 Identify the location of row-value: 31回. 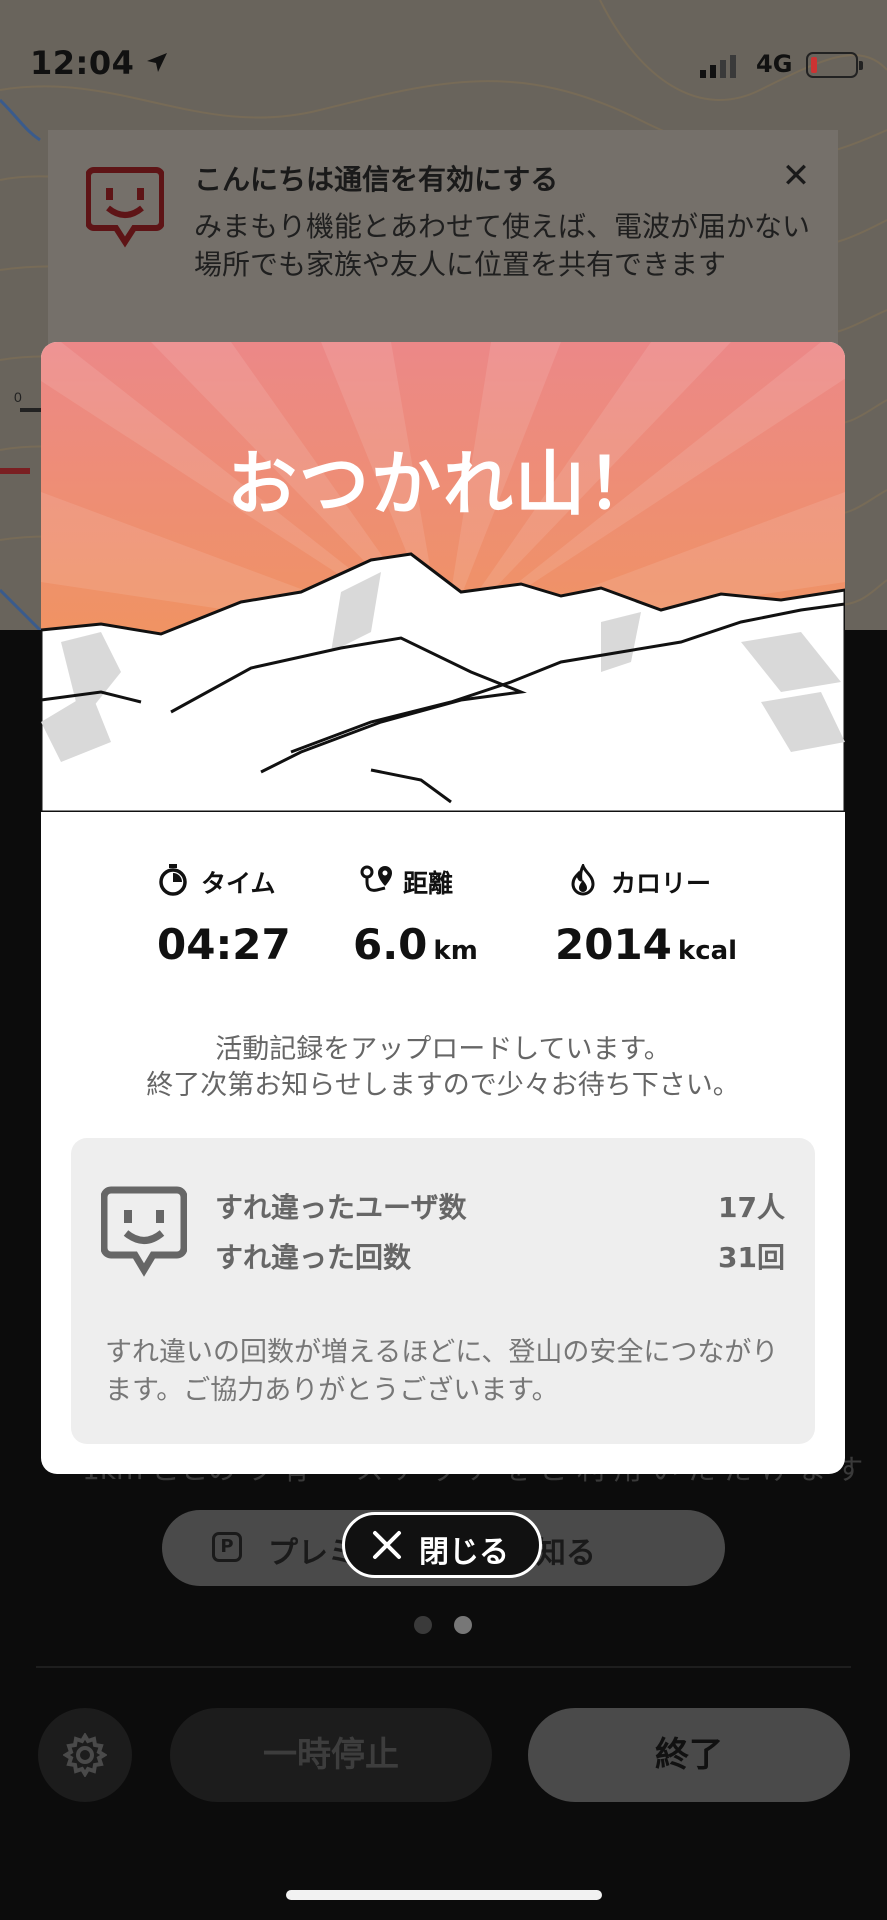
(751, 1257).